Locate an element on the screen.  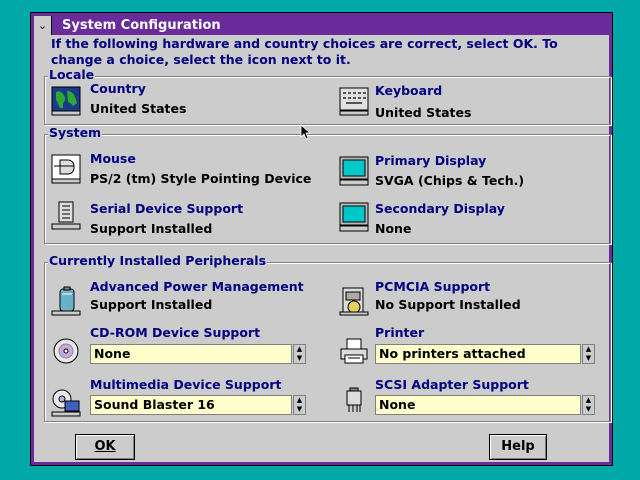
serial-port-icon is located at coordinates (66, 215).